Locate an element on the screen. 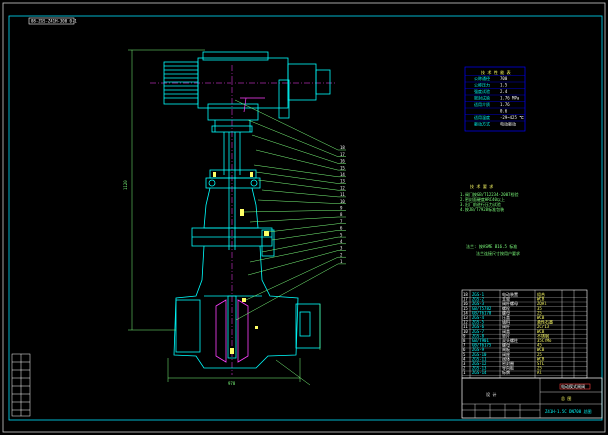 The height and width of the screenshot is (435, 608). width-dimension: 978 is located at coordinates (232, 383).